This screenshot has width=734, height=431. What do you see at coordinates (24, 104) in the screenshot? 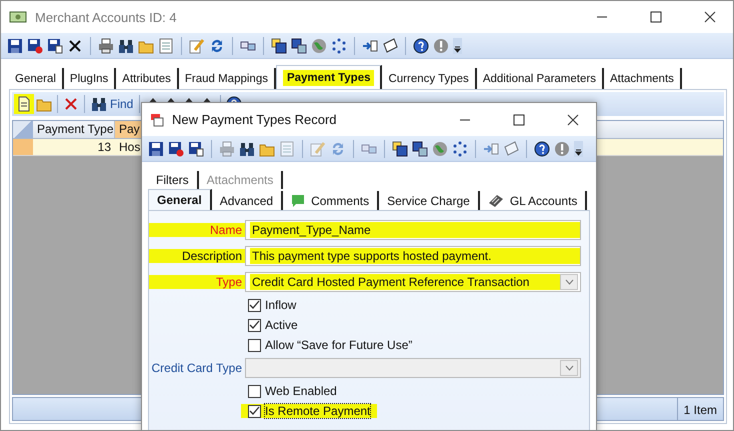
I see `new-document-icon` at bounding box center [24, 104].